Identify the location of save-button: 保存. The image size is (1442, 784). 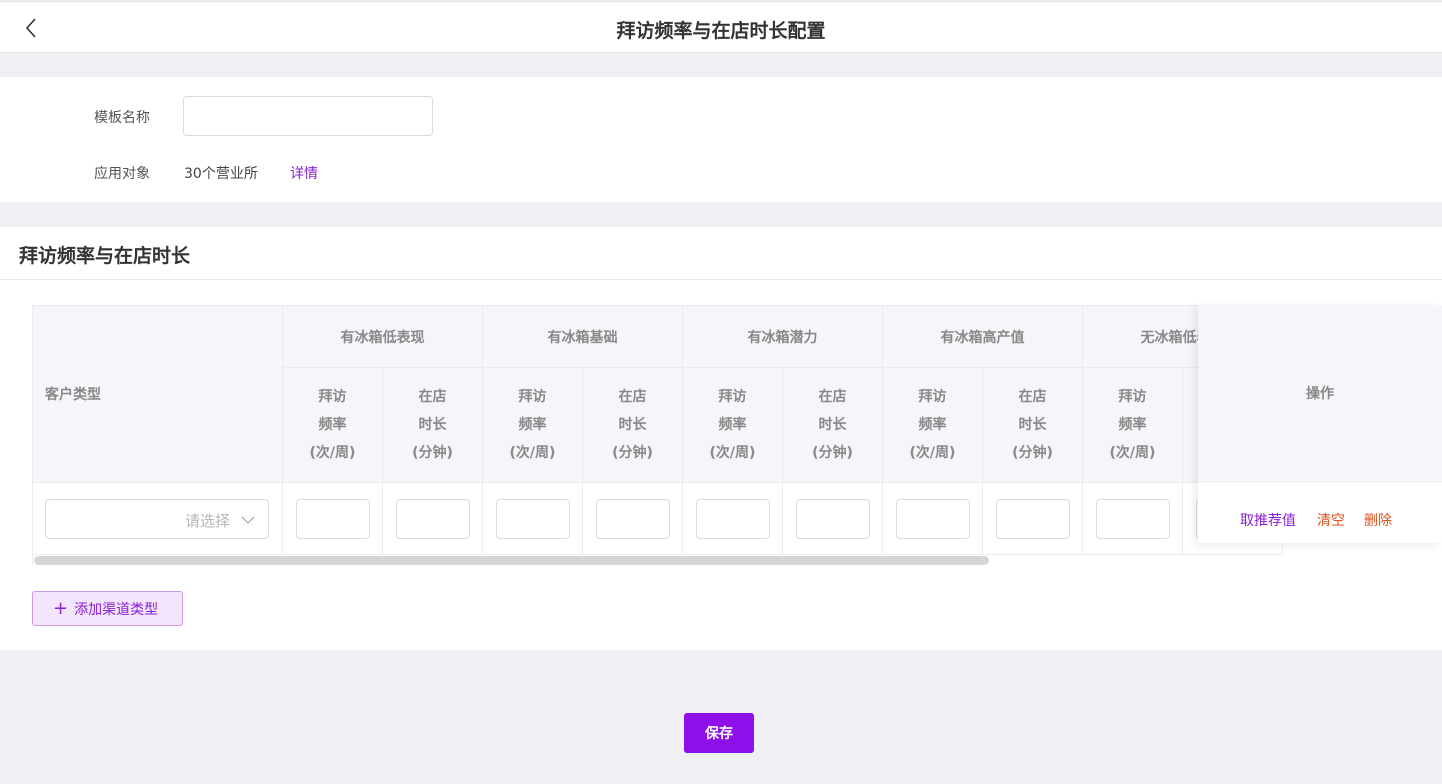
(719, 733).